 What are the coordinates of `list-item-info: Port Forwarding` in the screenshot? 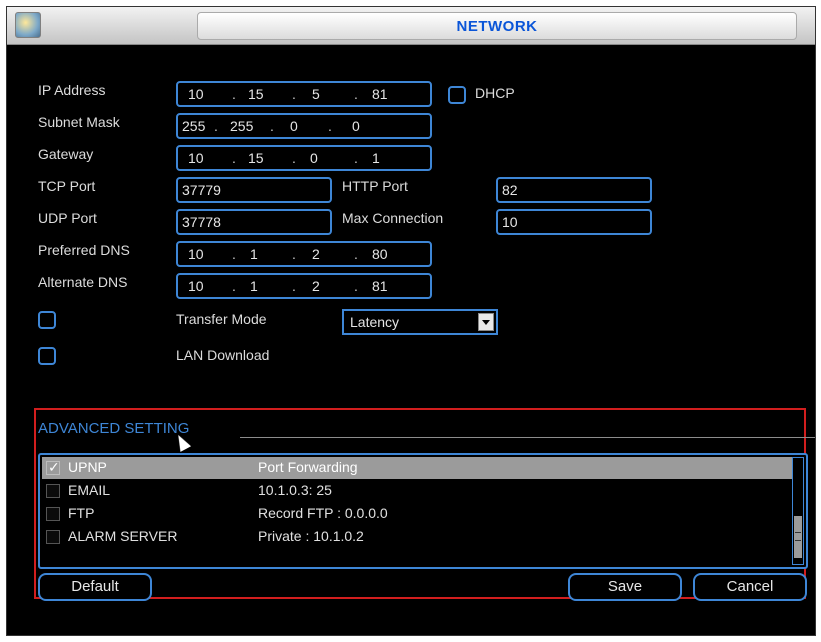 It's located at (308, 467).